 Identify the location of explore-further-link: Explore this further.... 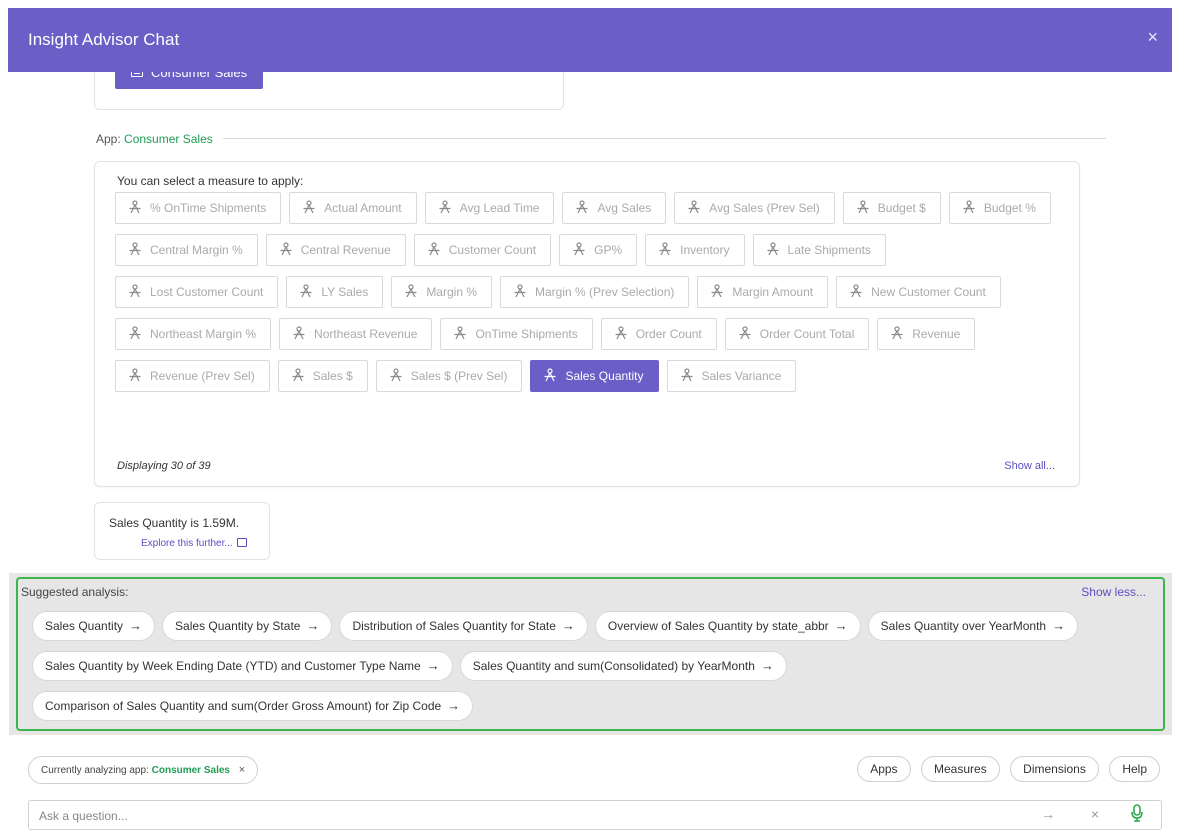
(194, 543).